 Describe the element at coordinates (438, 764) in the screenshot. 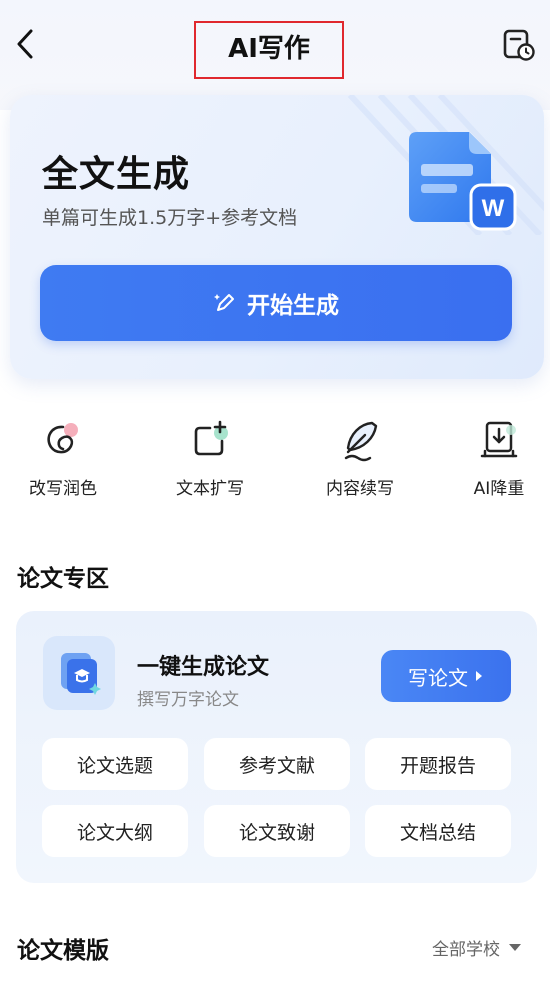

I see `chip-proposal: 开题报告` at that location.